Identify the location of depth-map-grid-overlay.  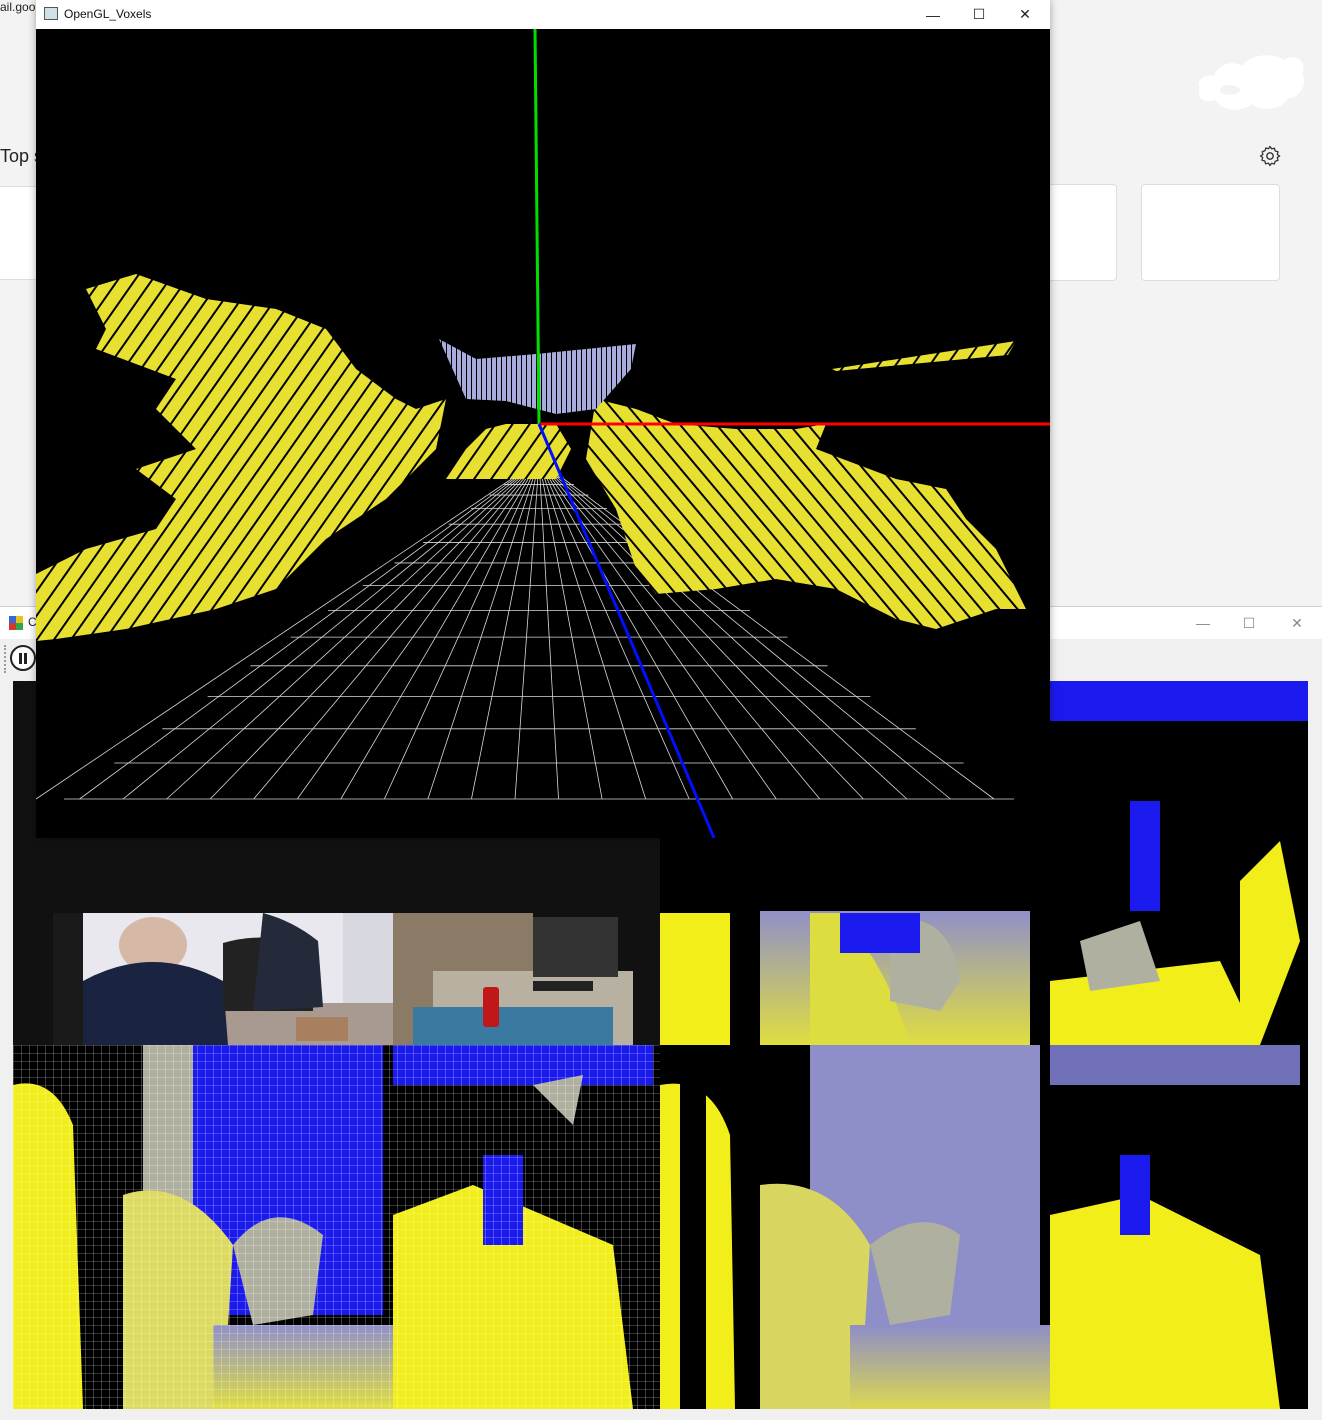
(336, 1227).